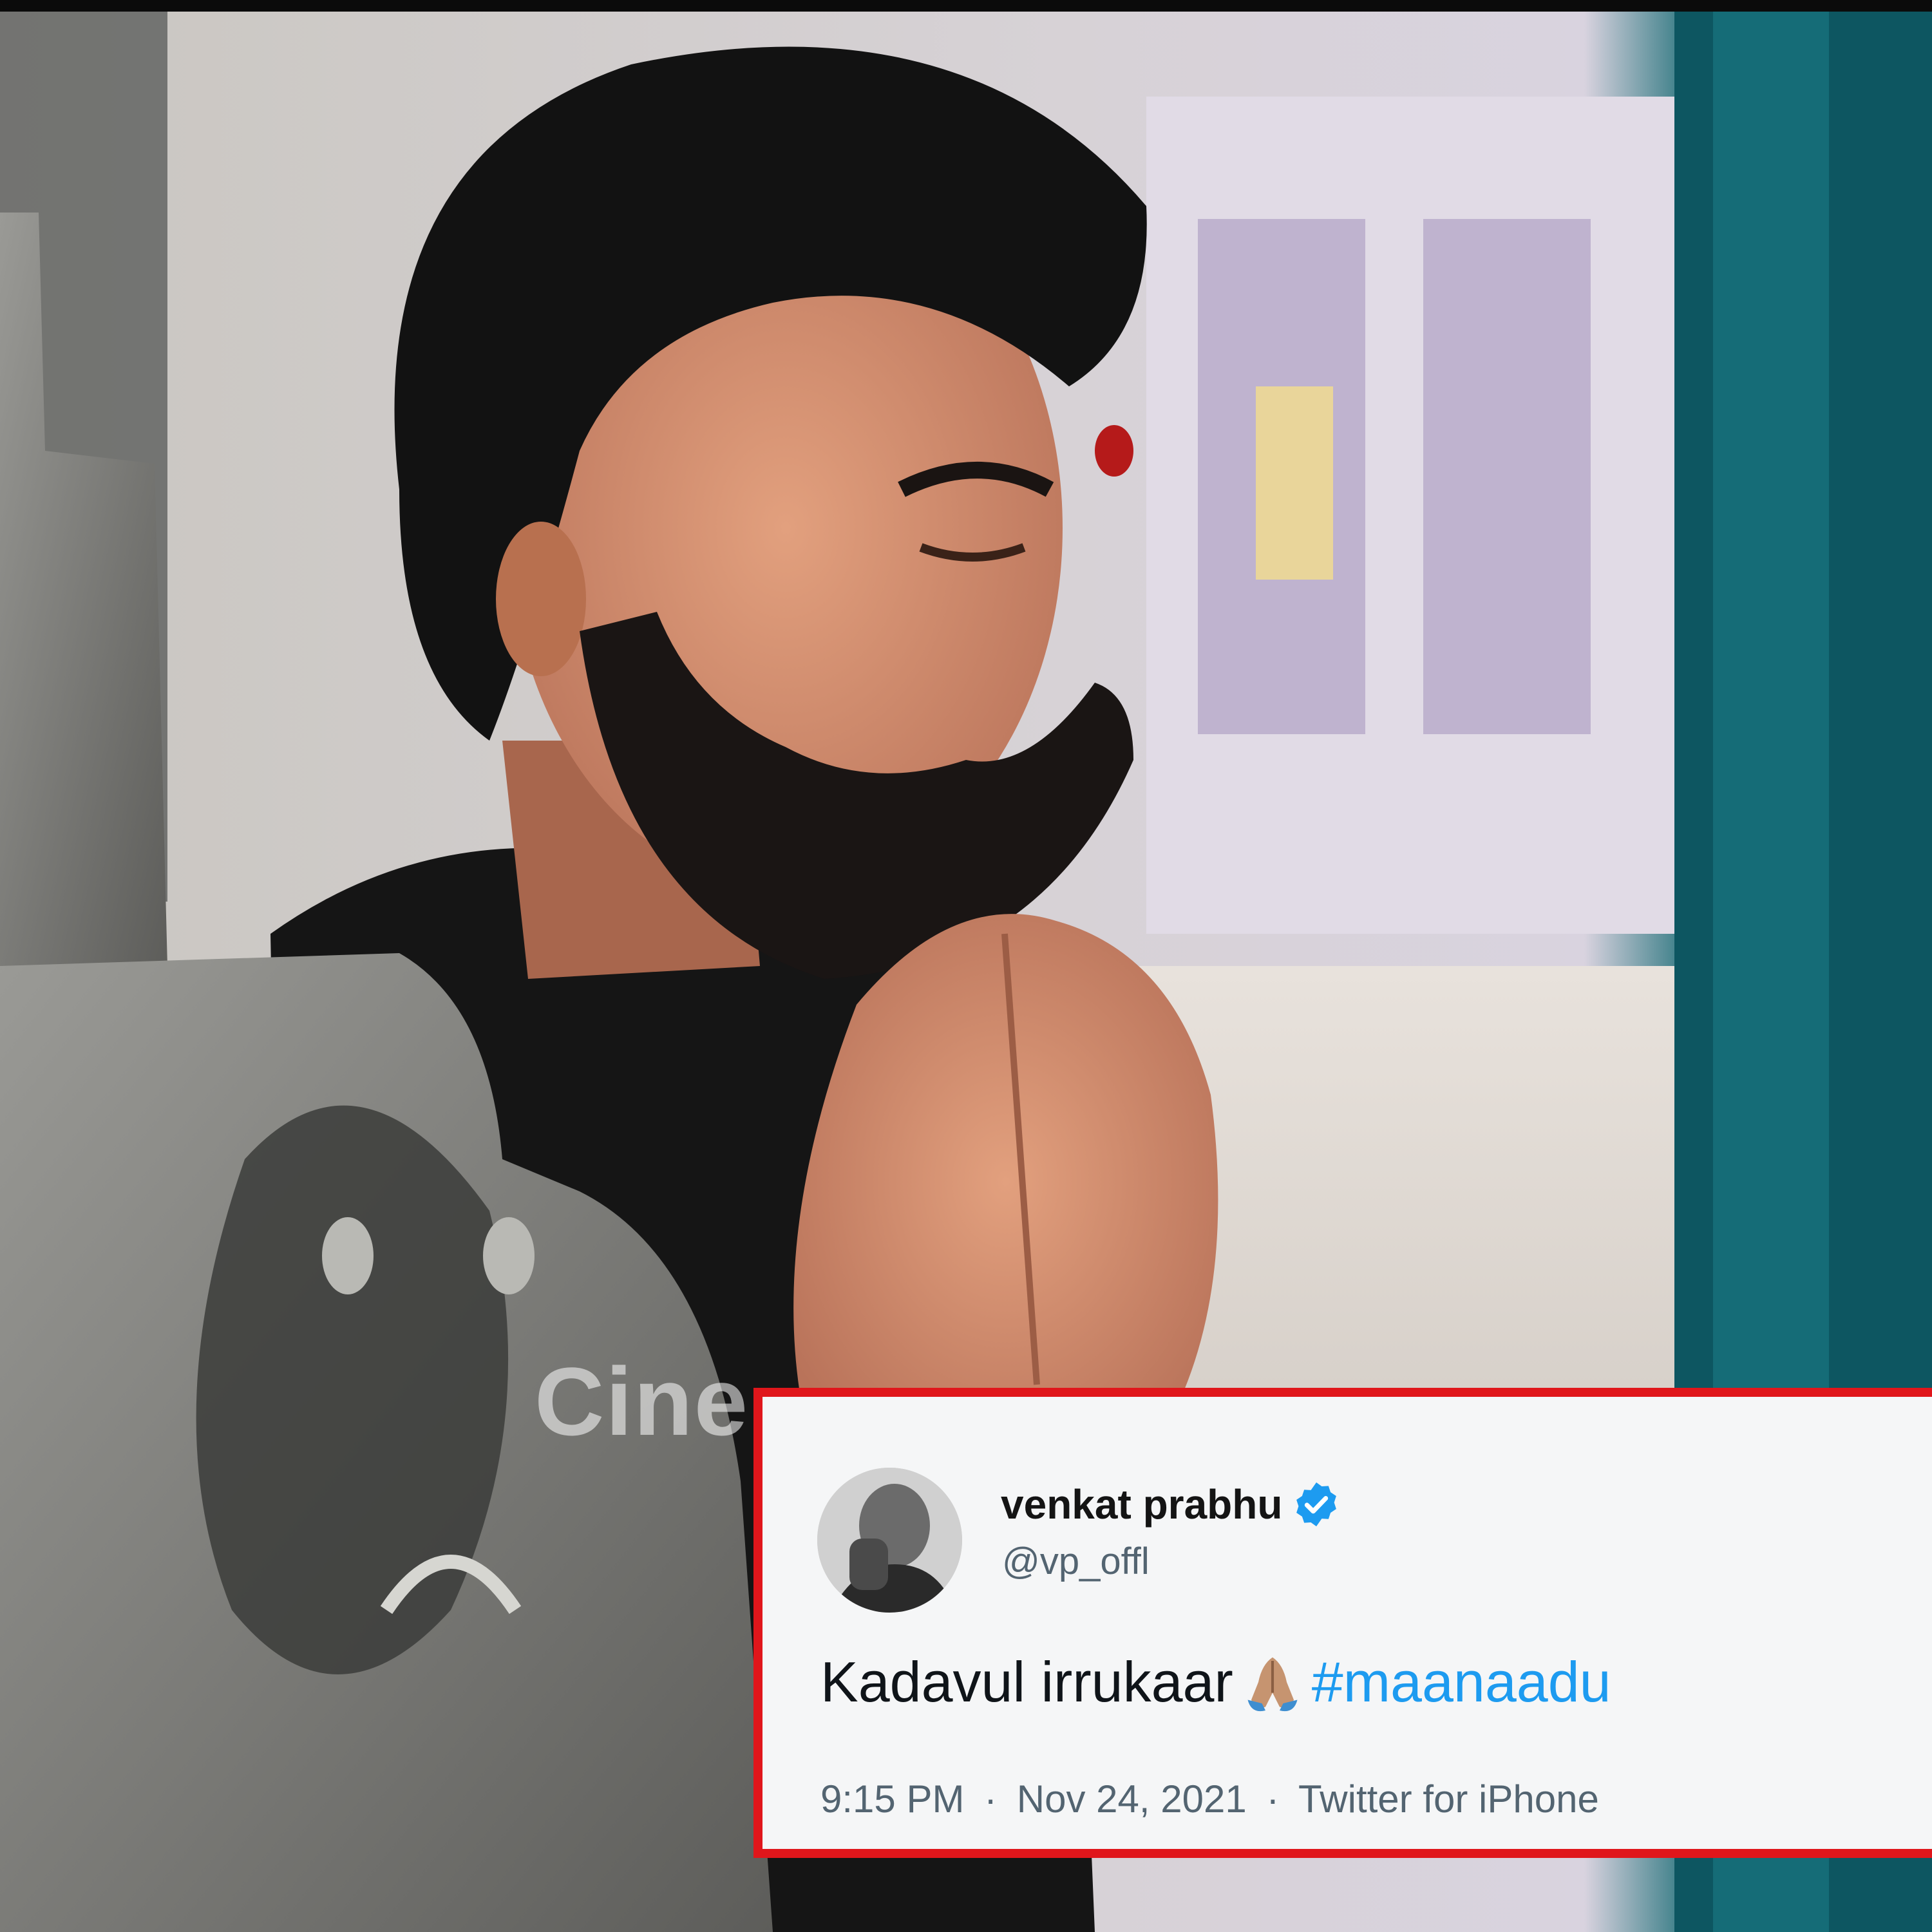 This screenshot has height=1932, width=1932. Describe the element at coordinates (1461, 1682) in the screenshot. I see `hashtag-link: #maanaadu` at that location.